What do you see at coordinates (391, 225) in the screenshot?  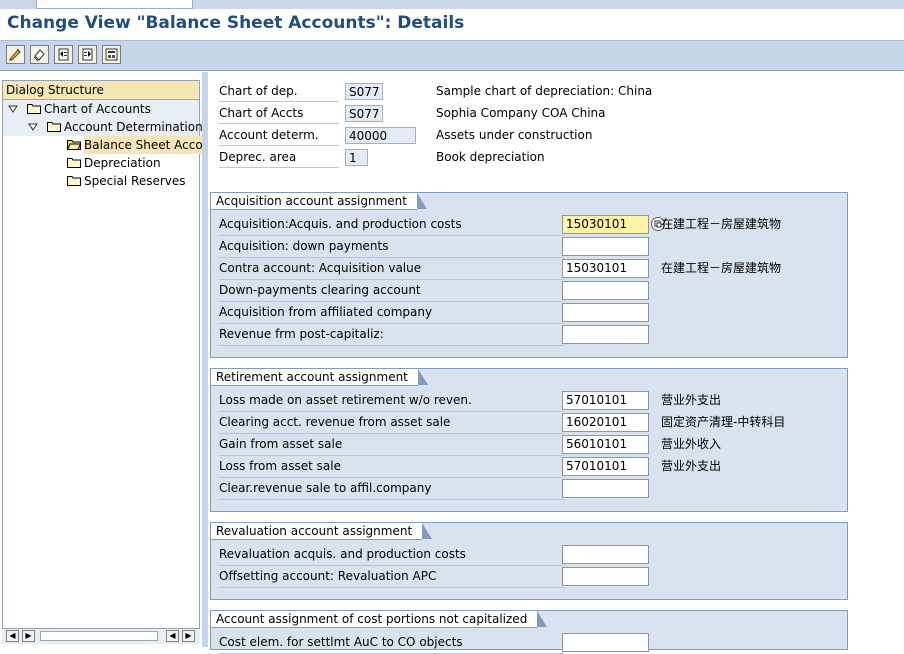 I see `acq-prod-costs-label: Acquisition:Acquis. and production costs` at bounding box center [391, 225].